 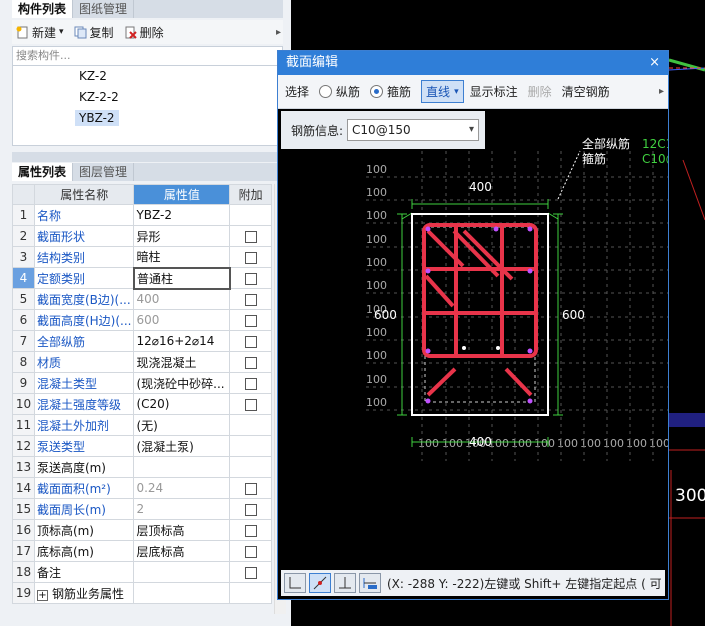 What do you see at coordinates (104, 9) in the screenshot?
I see `tab-drawing-management: 图纸管理` at bounding box center [104, 9].